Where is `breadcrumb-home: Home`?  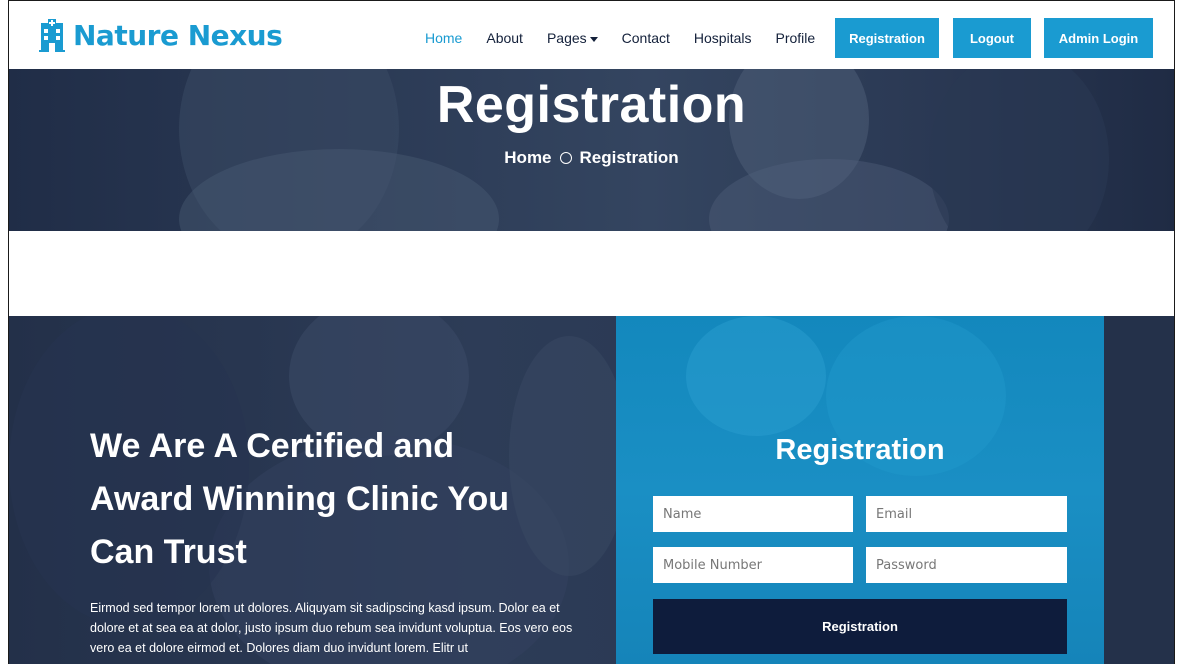 breadcrumb-home: Home is located at coordinates (527, 158).